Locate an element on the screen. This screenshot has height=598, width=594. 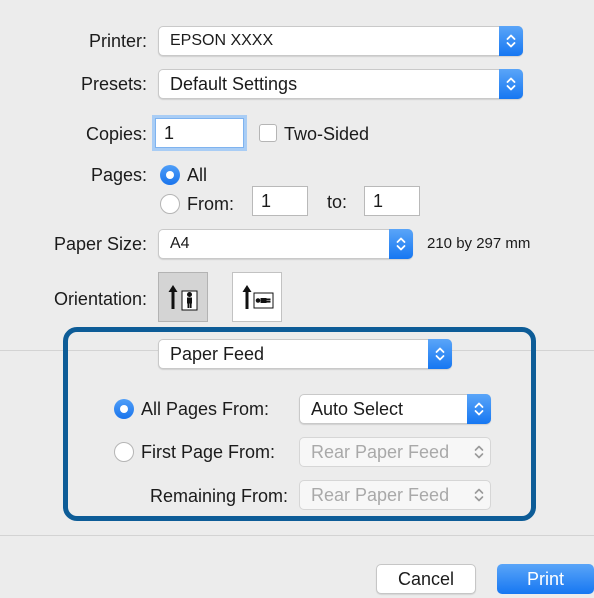
landscape-orientation-button is located at coordinates (257, 297).